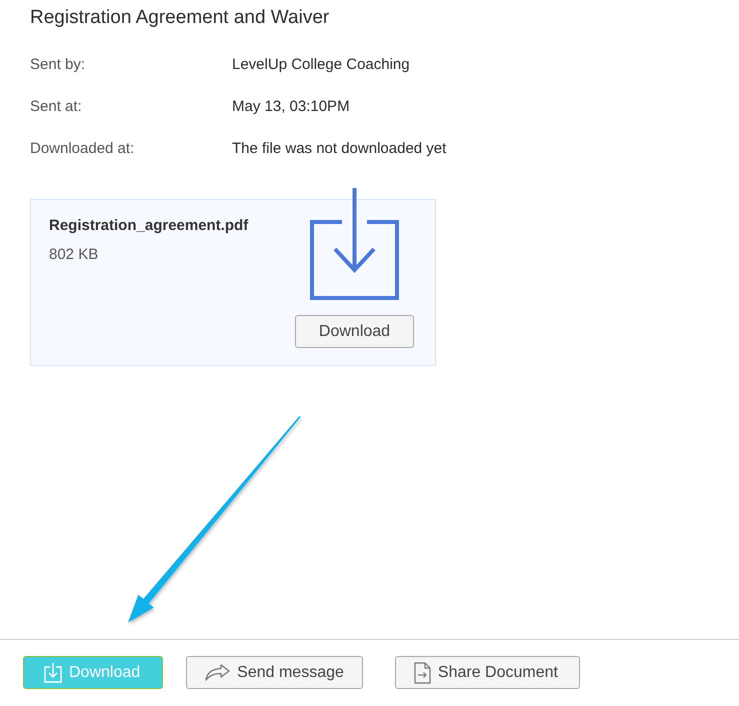 This screenshot has height=706, width=739. I want to click on download-button: Download, so click(354, 331).